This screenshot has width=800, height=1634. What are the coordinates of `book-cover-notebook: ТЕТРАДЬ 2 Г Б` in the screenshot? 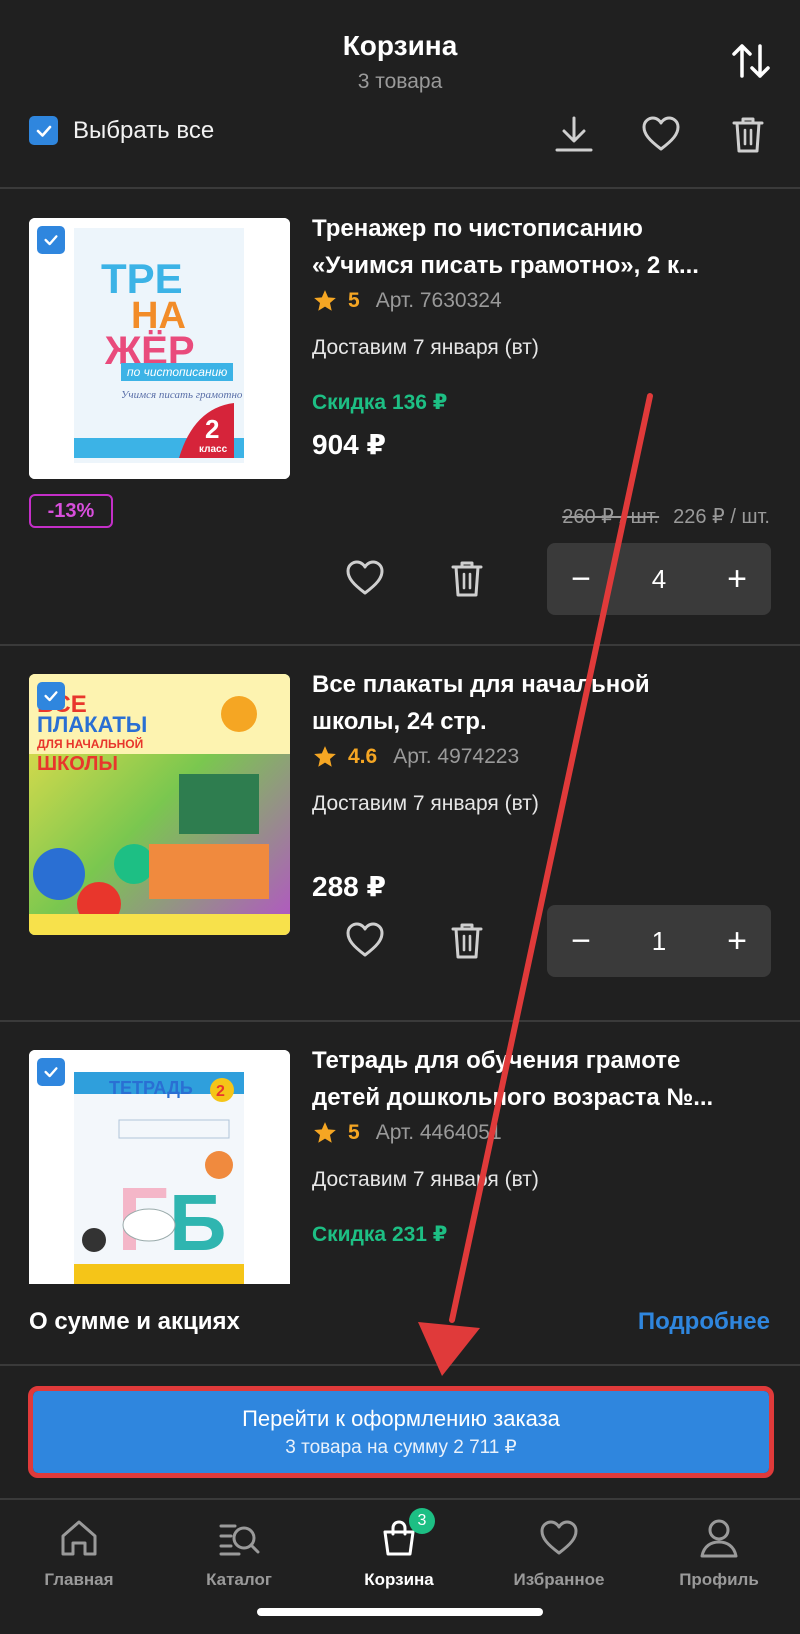 It's located at (159, 1167).